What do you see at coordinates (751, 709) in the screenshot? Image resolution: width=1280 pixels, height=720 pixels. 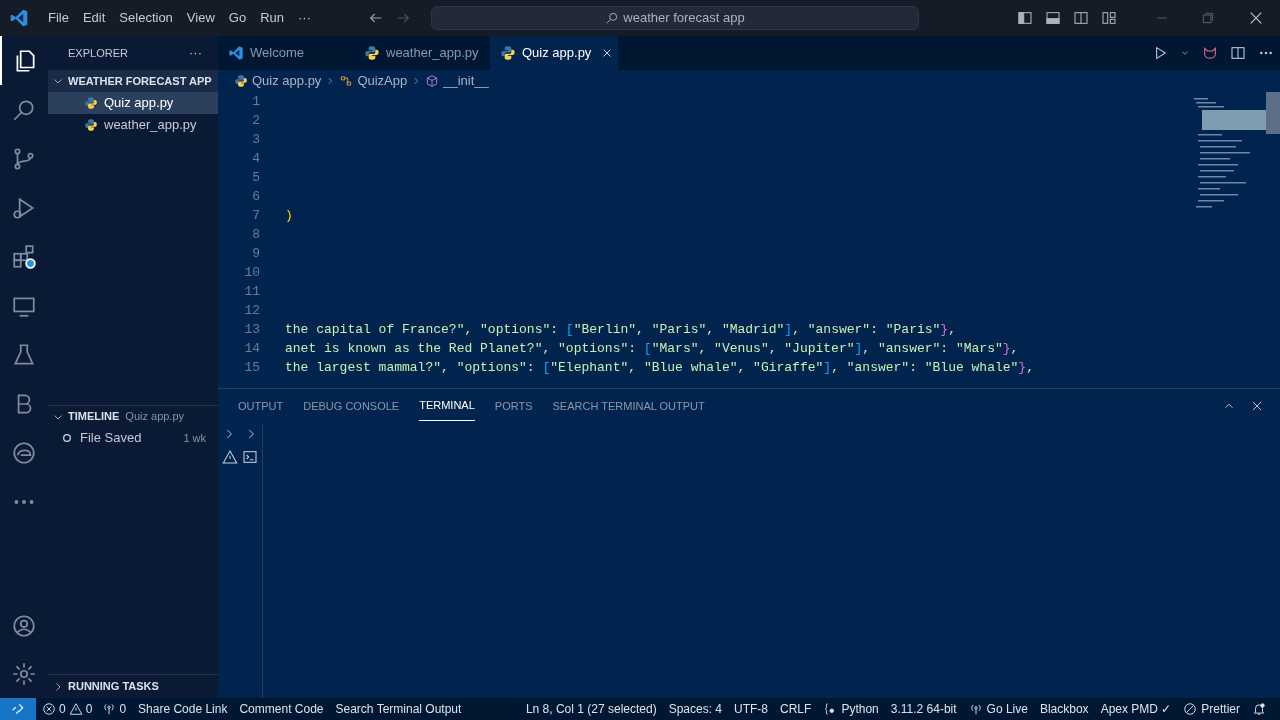 I see `status-item: UTF-8` at bounding box center [751, 709].